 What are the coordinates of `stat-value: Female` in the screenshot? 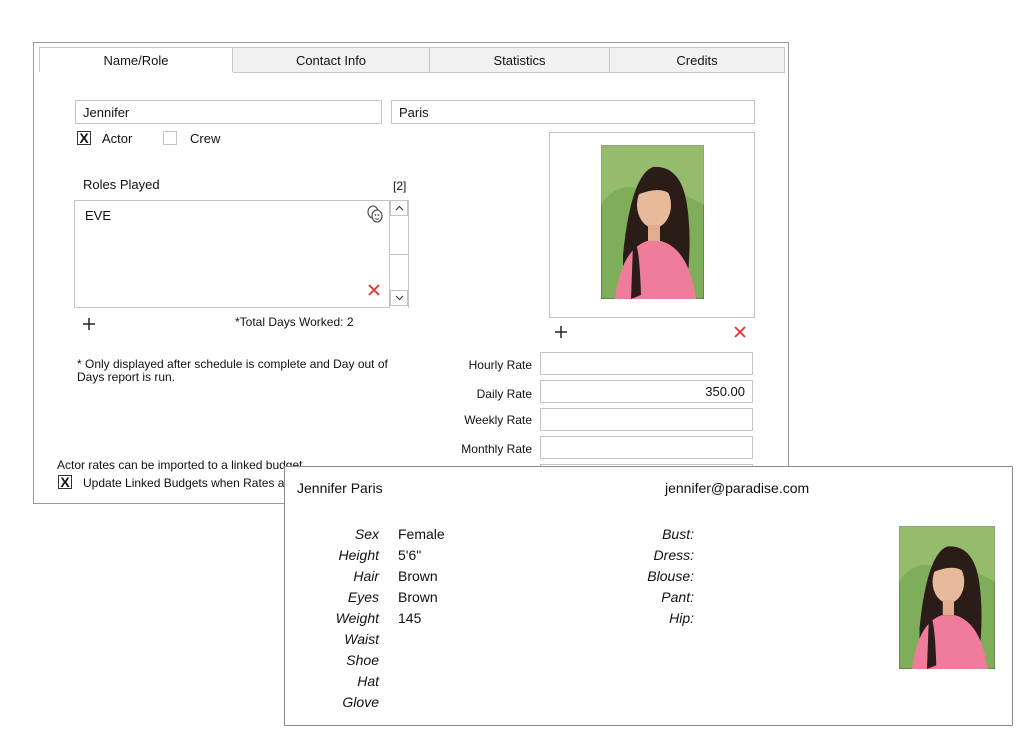 It's located at (421, 534).